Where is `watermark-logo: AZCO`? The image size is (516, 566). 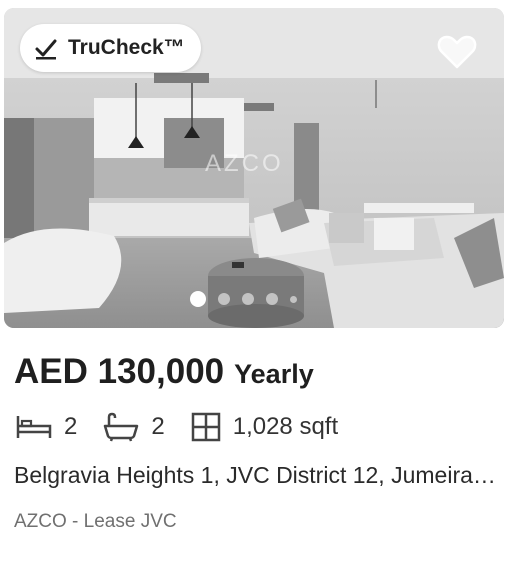
watermark-logo: AZCO is located at coordinates (244, 163).